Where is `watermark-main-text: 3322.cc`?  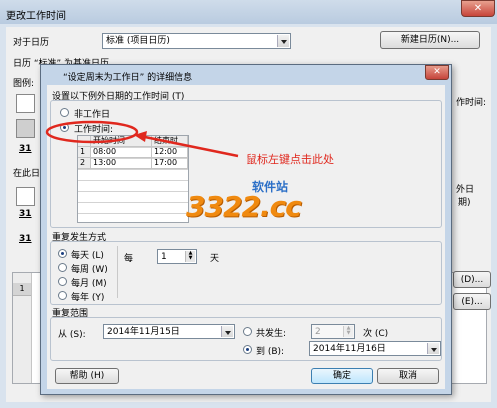
watermark-main-text: 3322.cc is located at coordinates (244, 206).